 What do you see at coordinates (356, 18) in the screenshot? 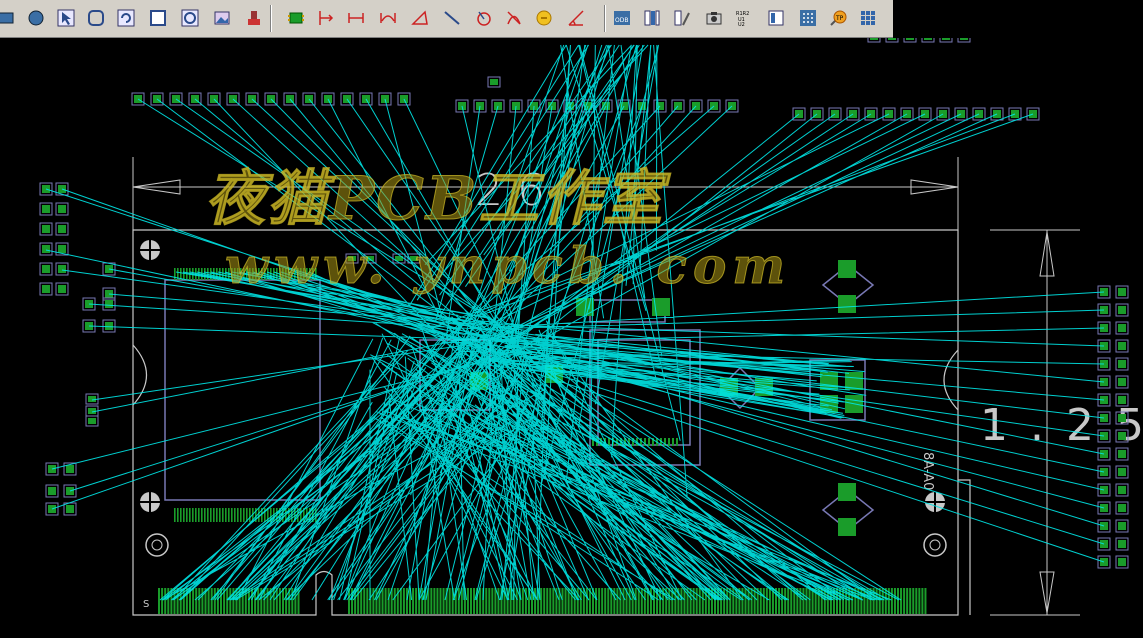
I see `dimension-horizontal-button` at bounding box center [356, 18].